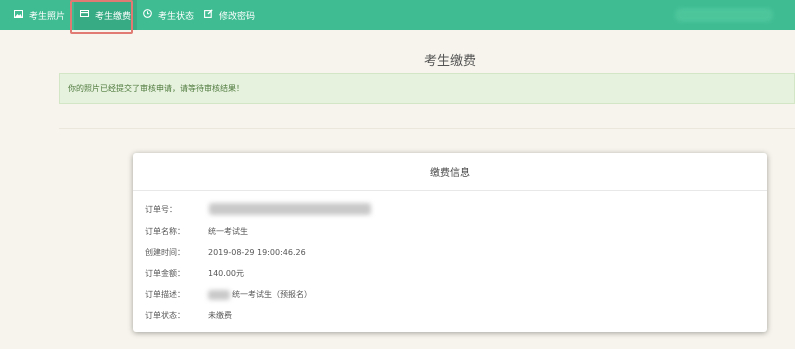 The height and width of the screenshot is (349, 795). I want to click on row-label: 创建时间：, so click(165, 252).